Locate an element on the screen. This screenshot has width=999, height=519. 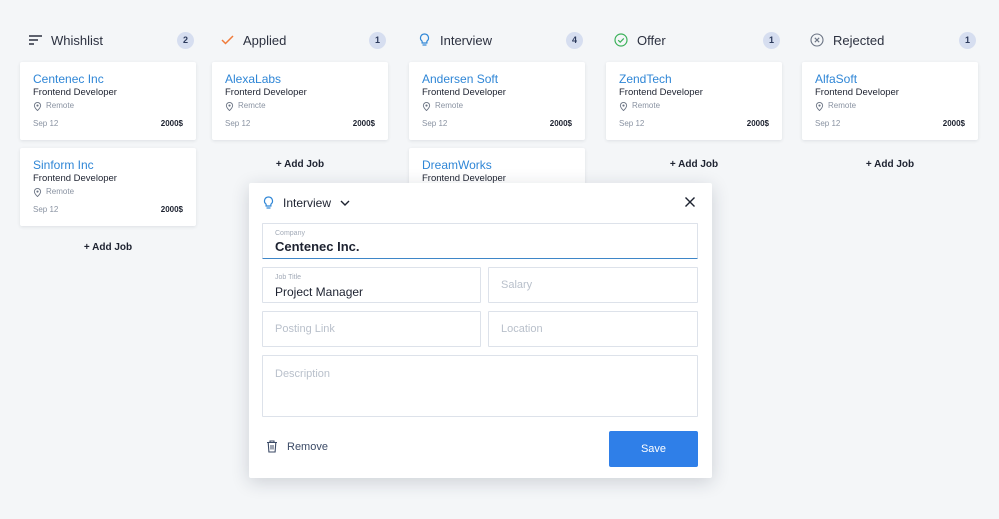
card-company: Andersen Soft is located at coordinates (460, 79).